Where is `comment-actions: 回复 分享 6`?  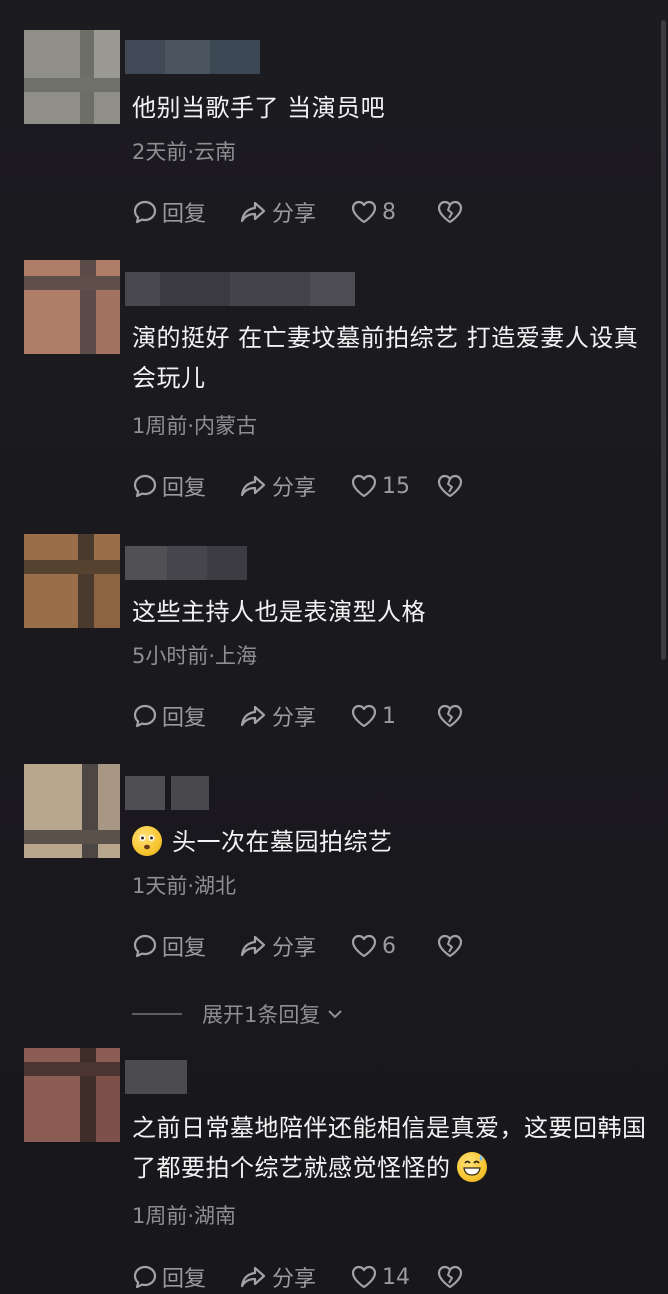
comment-actions: 回复 分享 6 is located at coordinates (298, 946).